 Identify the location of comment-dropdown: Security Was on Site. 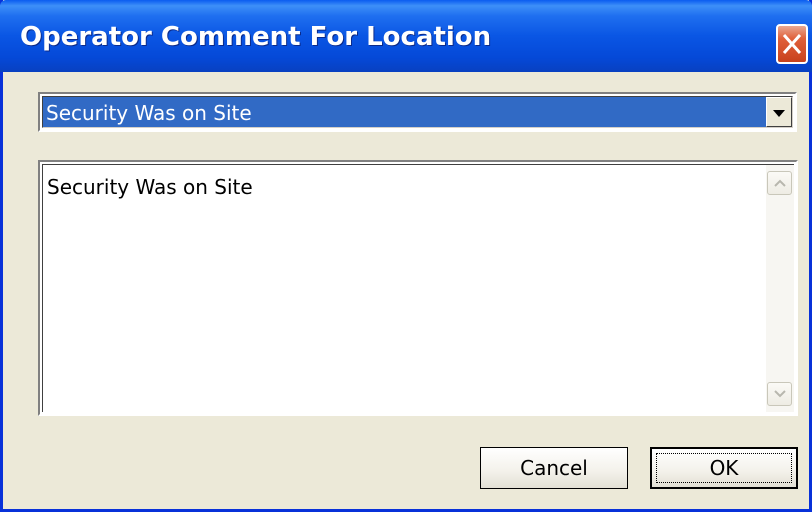
(417, 112).